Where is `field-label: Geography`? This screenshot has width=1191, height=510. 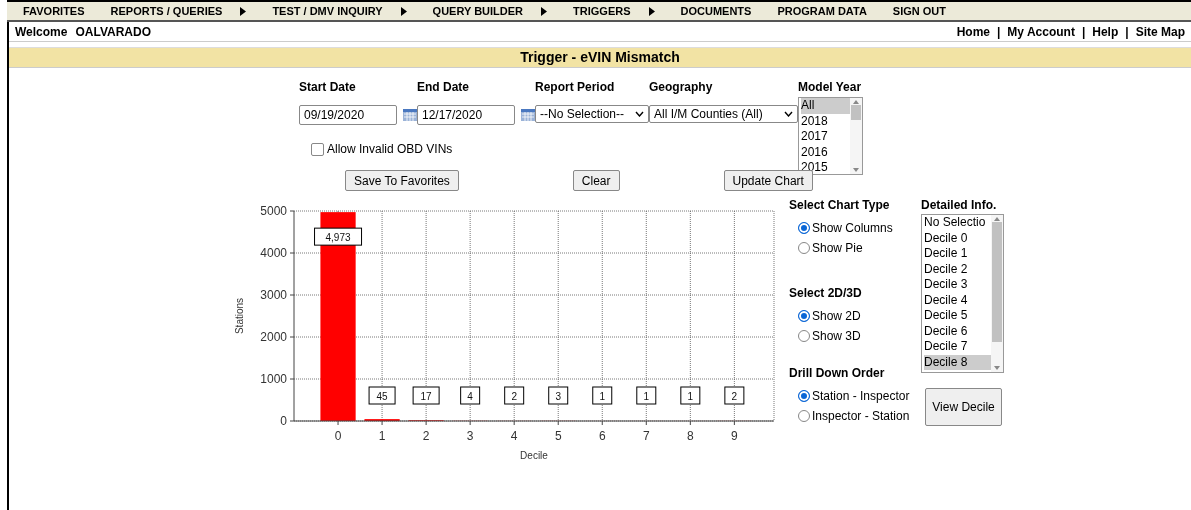
field-label: Geography is located at coordinates (681, 87).